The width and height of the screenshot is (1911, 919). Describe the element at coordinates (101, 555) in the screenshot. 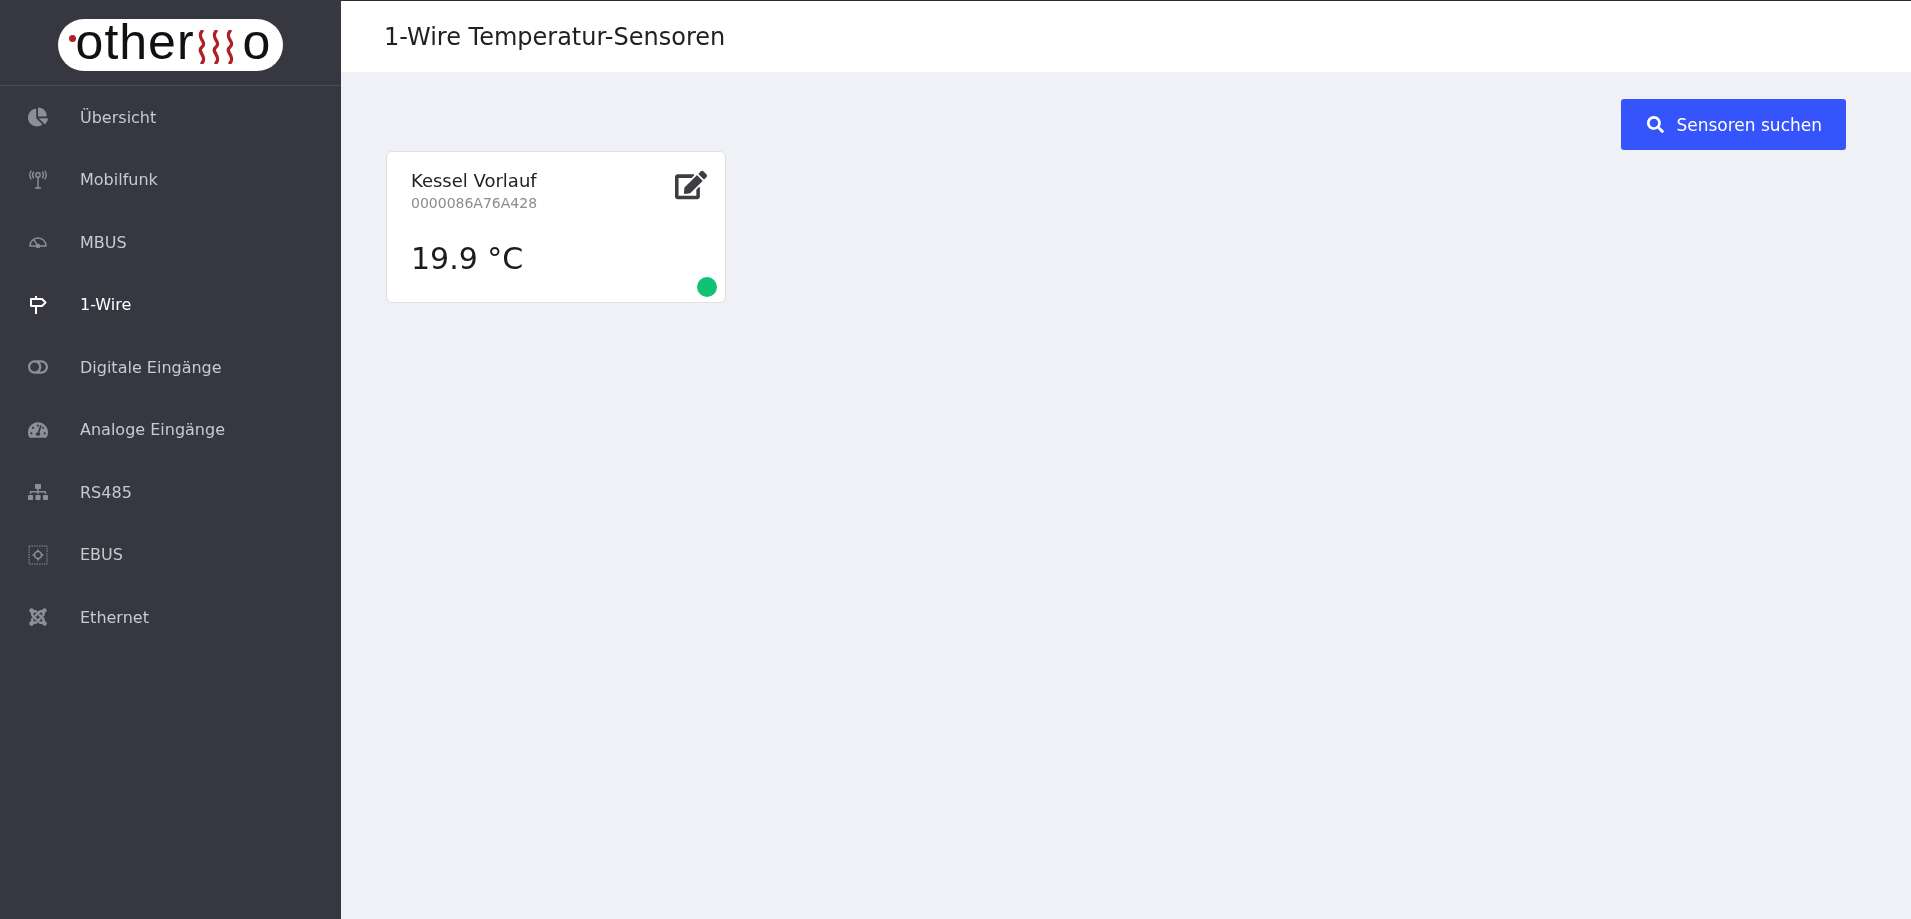

I see `sidebar-item-label: EBUS` at that location.